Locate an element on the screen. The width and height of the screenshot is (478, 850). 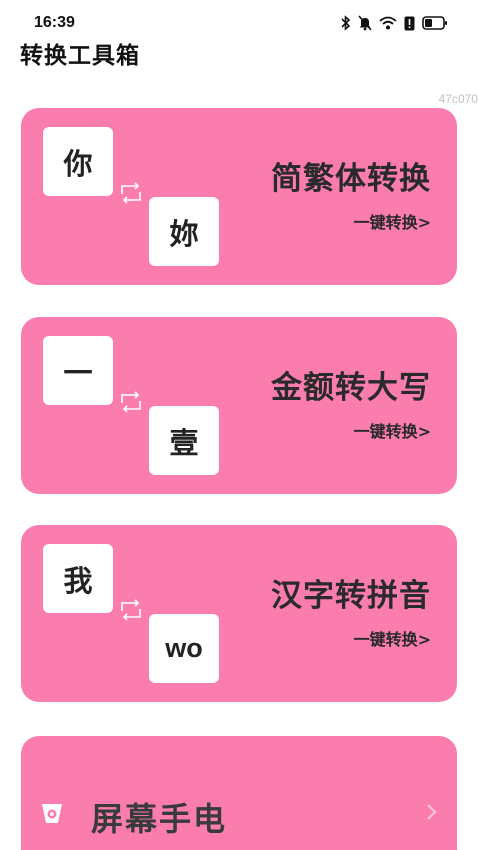
screen-flashlight-card: 屏幕手电 is located at coordinates (239, 793).